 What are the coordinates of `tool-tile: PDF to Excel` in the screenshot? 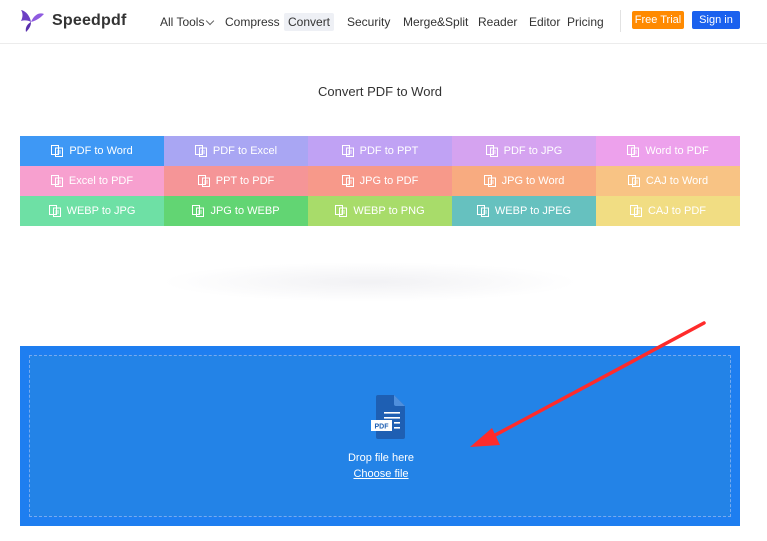 It's located at (236, 151).